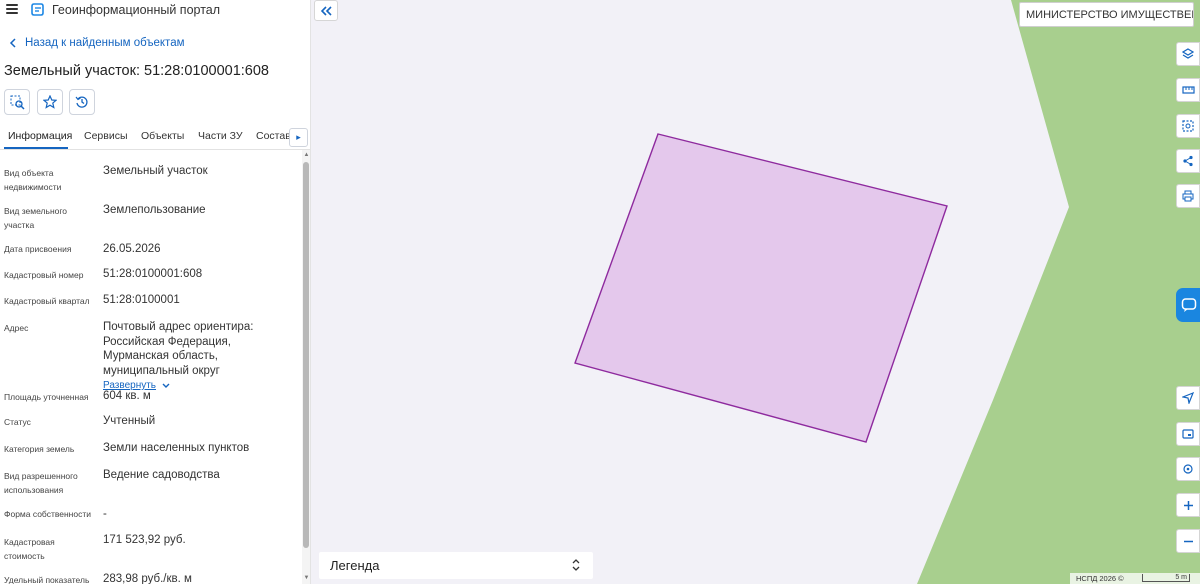 The width and height of the screenshot is (1200, 584). I want to click on navigation-arrow-icon, so click(1188, 398).